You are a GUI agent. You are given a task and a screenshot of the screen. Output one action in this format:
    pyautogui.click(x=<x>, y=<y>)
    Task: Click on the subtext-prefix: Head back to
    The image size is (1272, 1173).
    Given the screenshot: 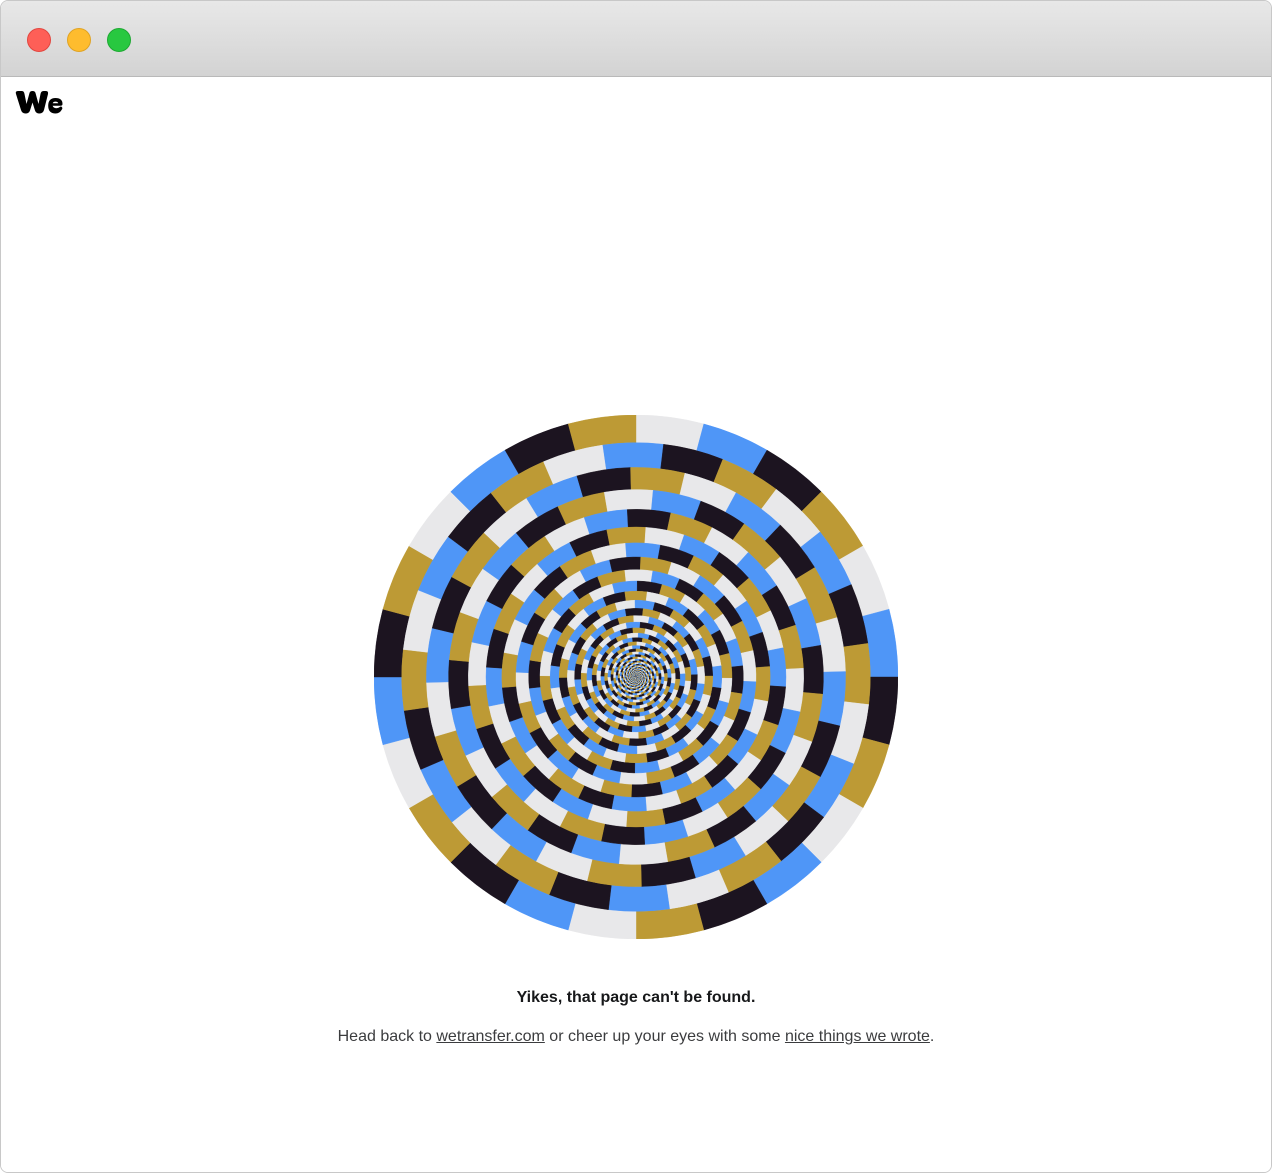 What is the action you would take?
    pyautogui.click(x=387, y=1036)
    